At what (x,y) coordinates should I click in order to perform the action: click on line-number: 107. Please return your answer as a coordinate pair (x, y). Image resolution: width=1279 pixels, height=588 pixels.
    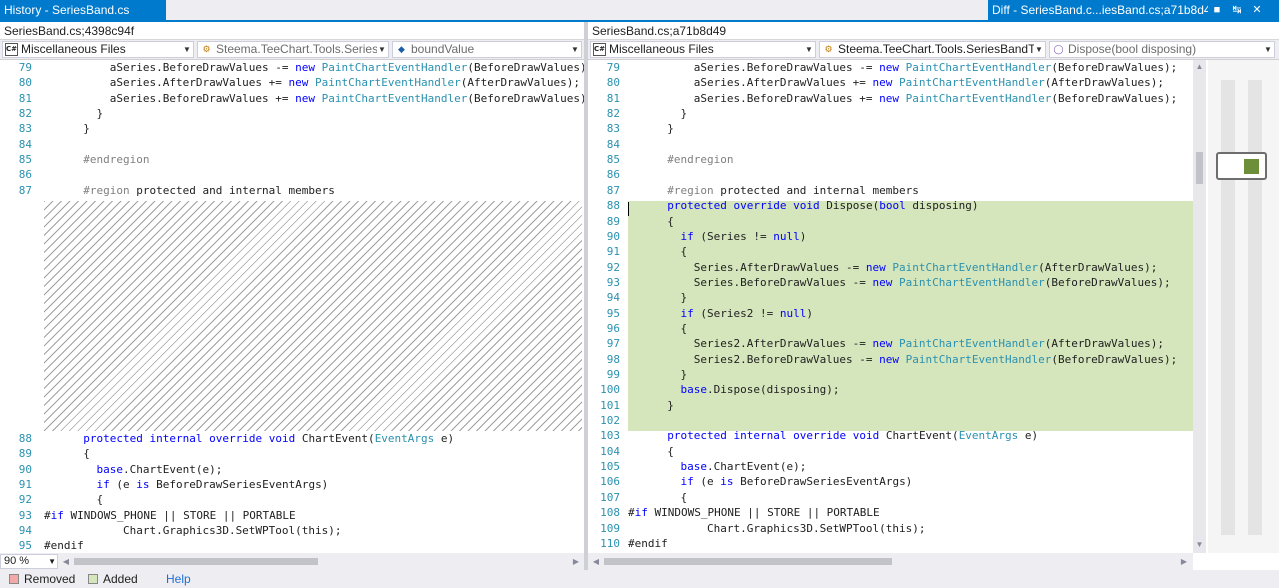
    Looking at the image, I should click on (610, 497).